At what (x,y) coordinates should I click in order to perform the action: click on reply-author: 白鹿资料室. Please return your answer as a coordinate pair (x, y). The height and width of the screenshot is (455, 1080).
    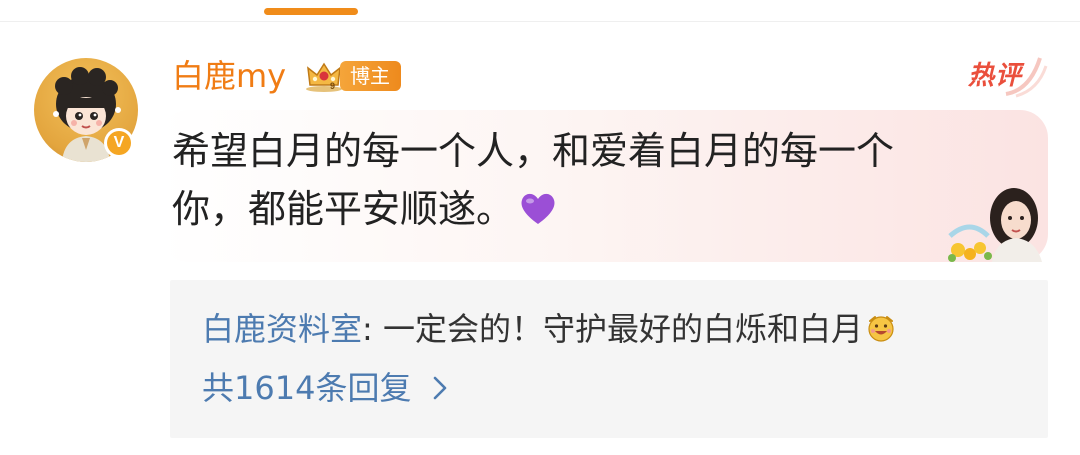
    Looking at the image, I should click on (282, 329).